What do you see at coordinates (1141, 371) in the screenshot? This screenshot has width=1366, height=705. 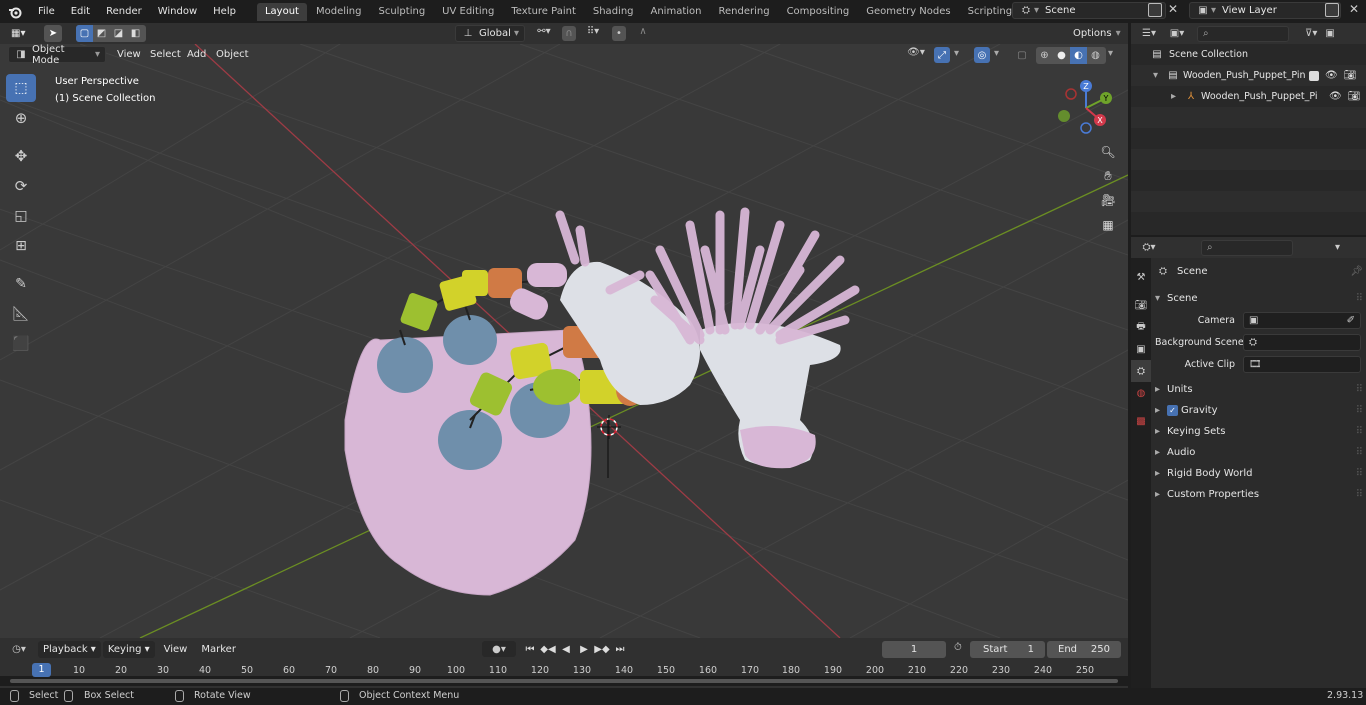 I see `scene-tab-icon: ⛭` at bounding box center [1141, 371].